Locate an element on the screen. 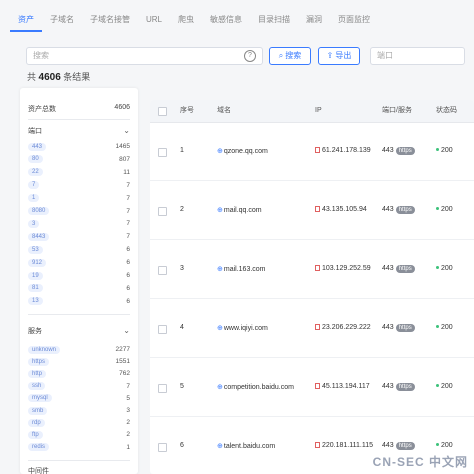 The width and height of the screenshot is (474, 474). port-count: 7 is located at coordinates (128, 237).